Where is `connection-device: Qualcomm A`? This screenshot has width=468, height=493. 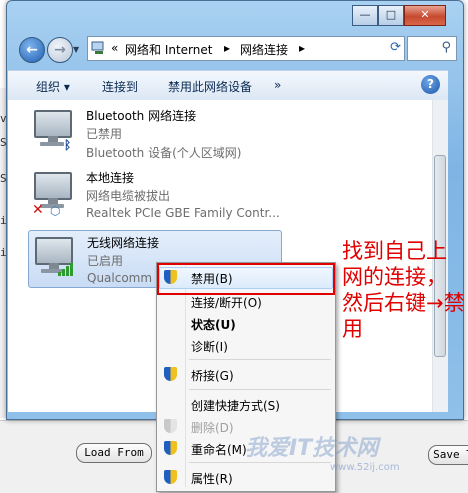 connection-device: Qualcomm A is located at coordinates (126, 278).